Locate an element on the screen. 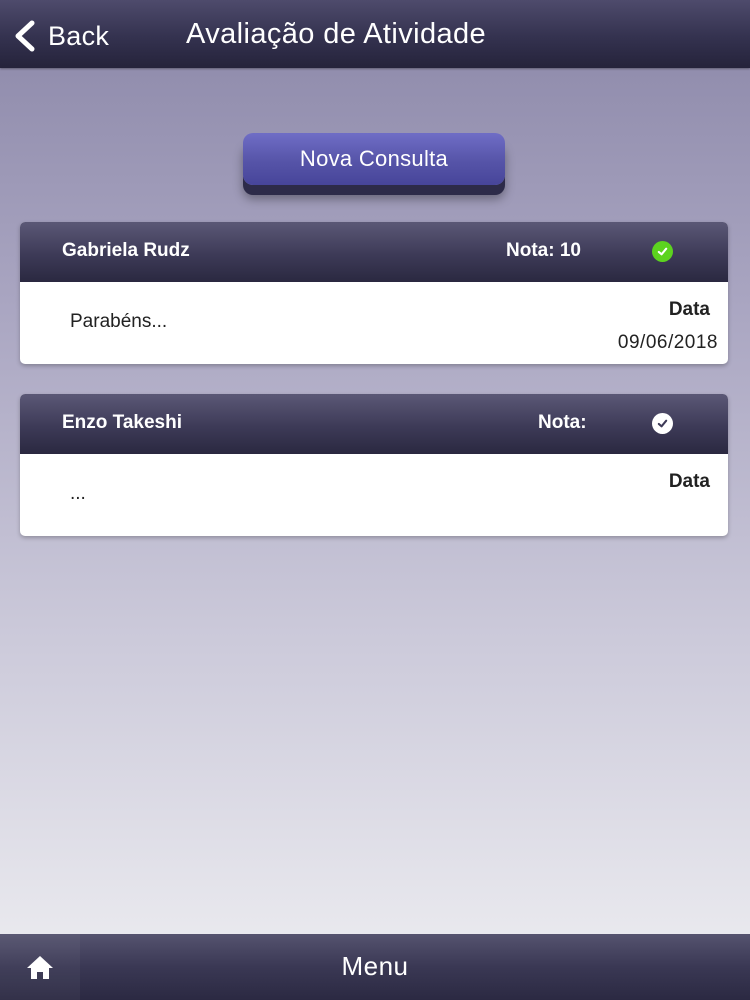  chevron-left-icon is located at coordinates (25, 36).